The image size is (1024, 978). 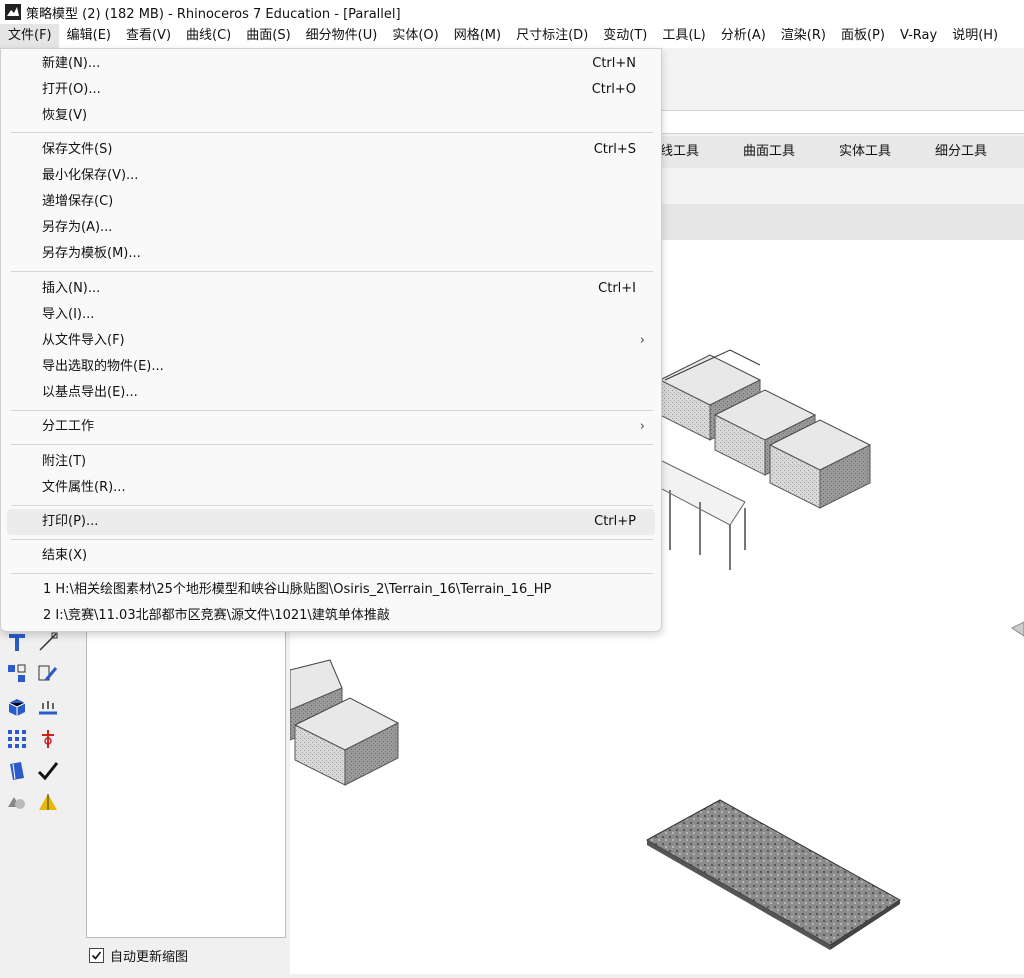 What do you see at coordinates (551, 36) in the screenshot?
I see `menu-dimension: 尺寸标注(D)` at bounding box center [551, 36].